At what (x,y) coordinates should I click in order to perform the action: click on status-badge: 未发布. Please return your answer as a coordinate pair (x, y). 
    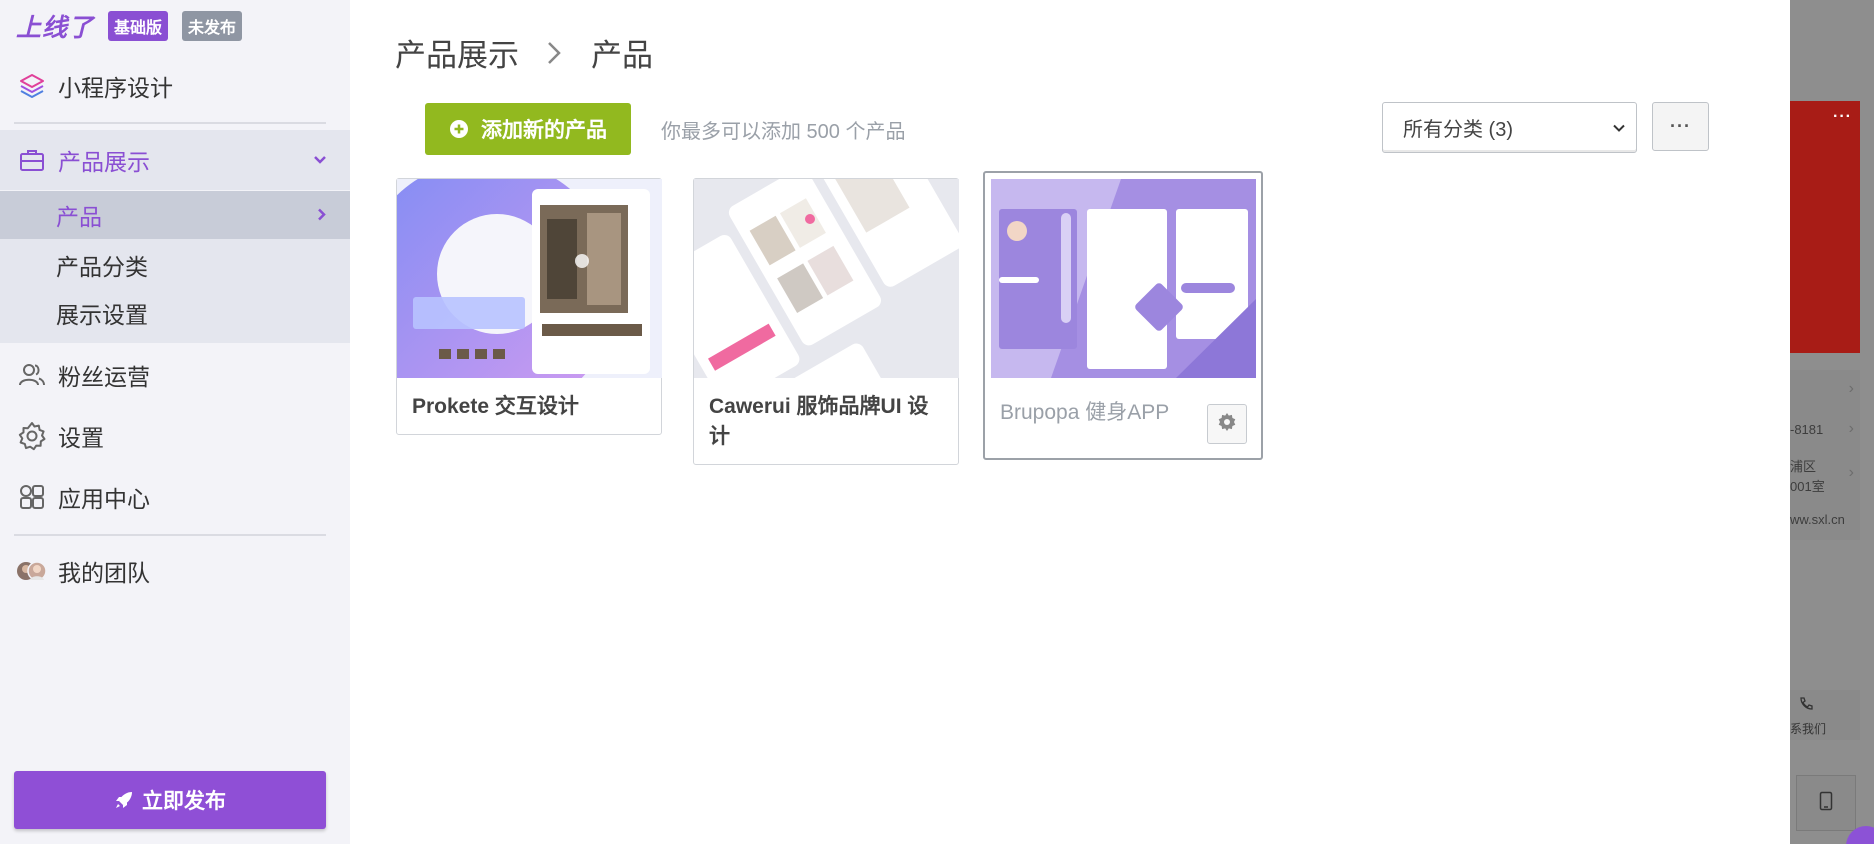
    Looking at the image, I should click on (212, 26).